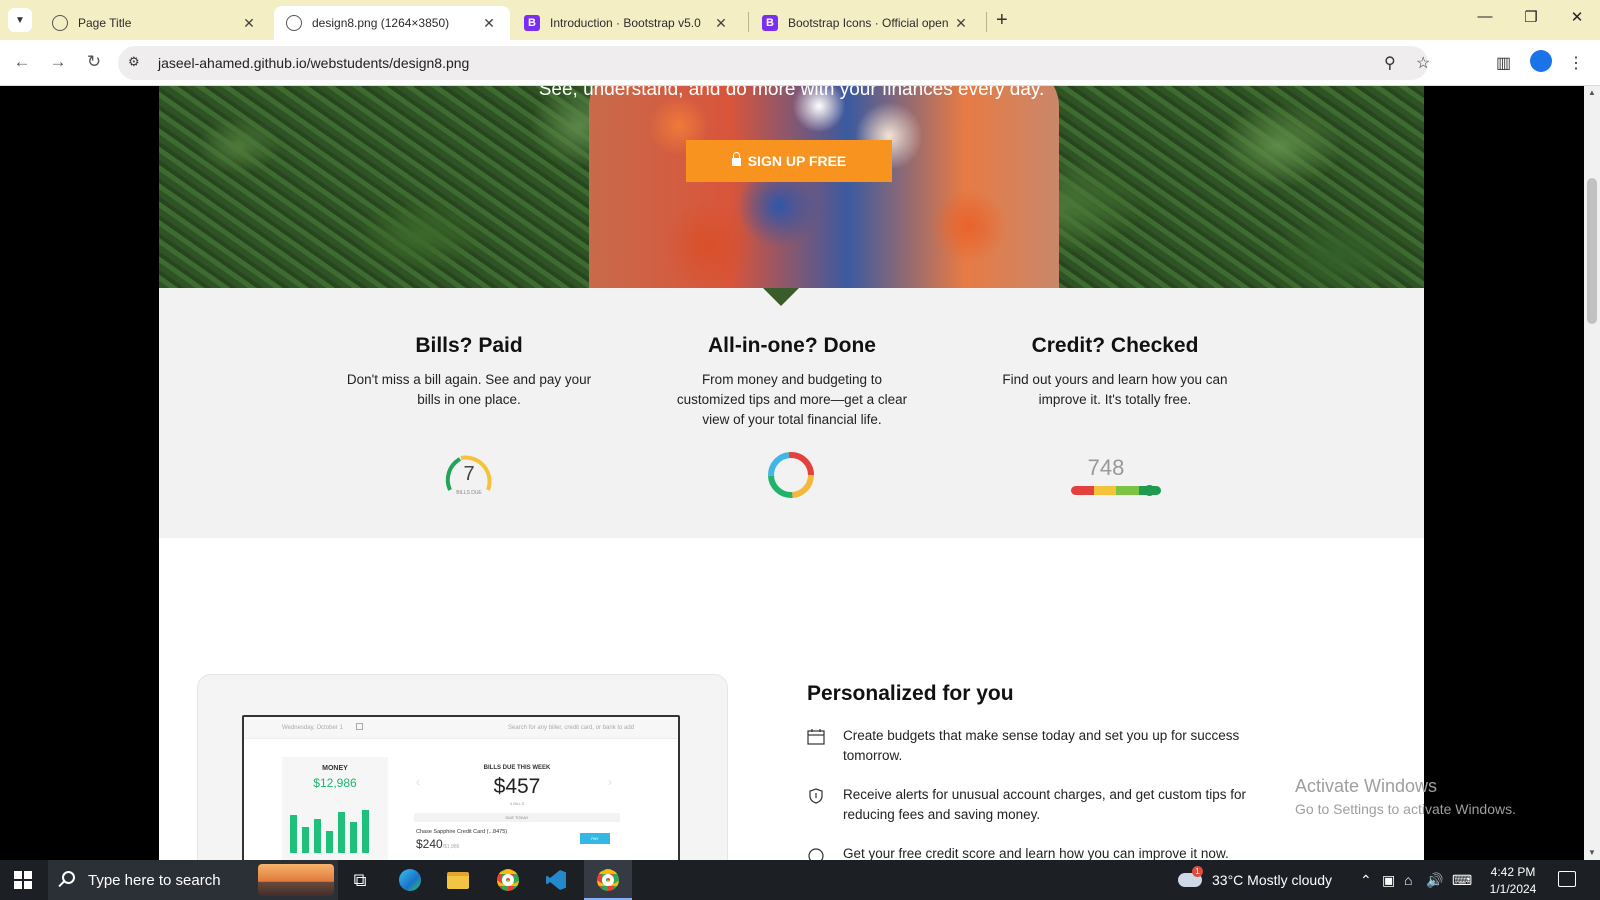 This screenshot has height=900, width=1600. I want to click on back-button: ←, so click(22, 62).